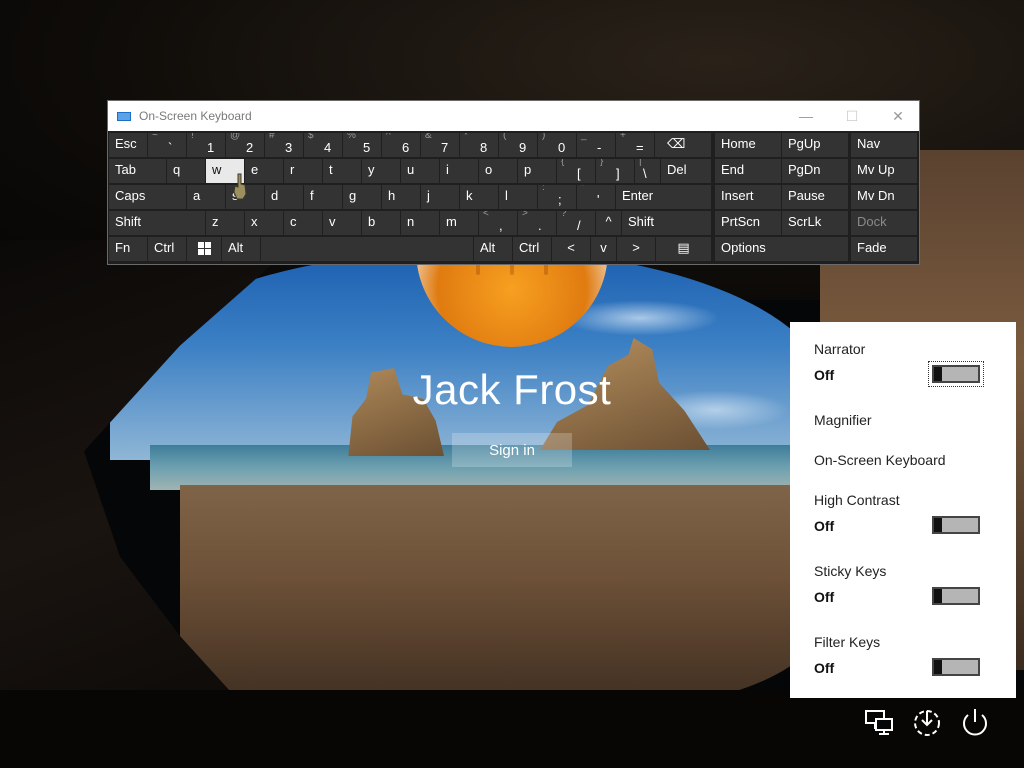 This screenshot has width=1024, height=768. I want to click on key-options: Options, so click(781, 249).